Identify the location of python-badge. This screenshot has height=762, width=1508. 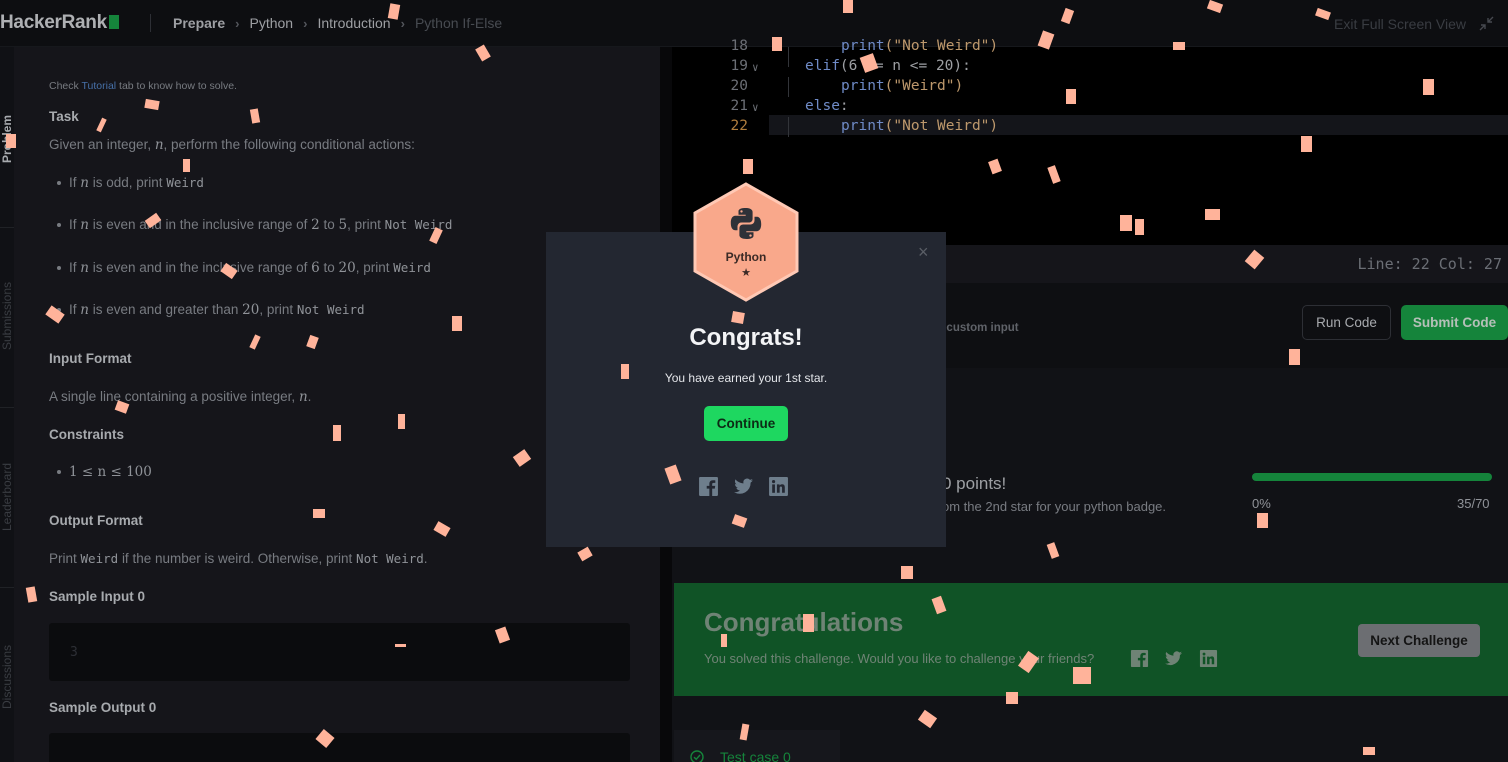
(746, 242).